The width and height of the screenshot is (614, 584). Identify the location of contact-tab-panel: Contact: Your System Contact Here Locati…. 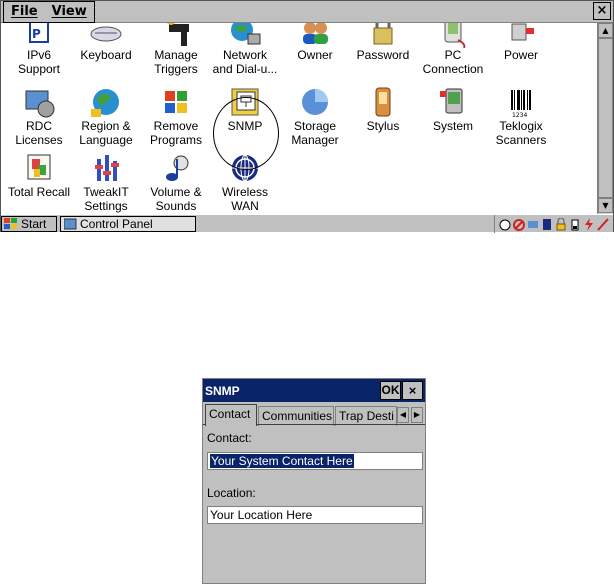
(314, 504).